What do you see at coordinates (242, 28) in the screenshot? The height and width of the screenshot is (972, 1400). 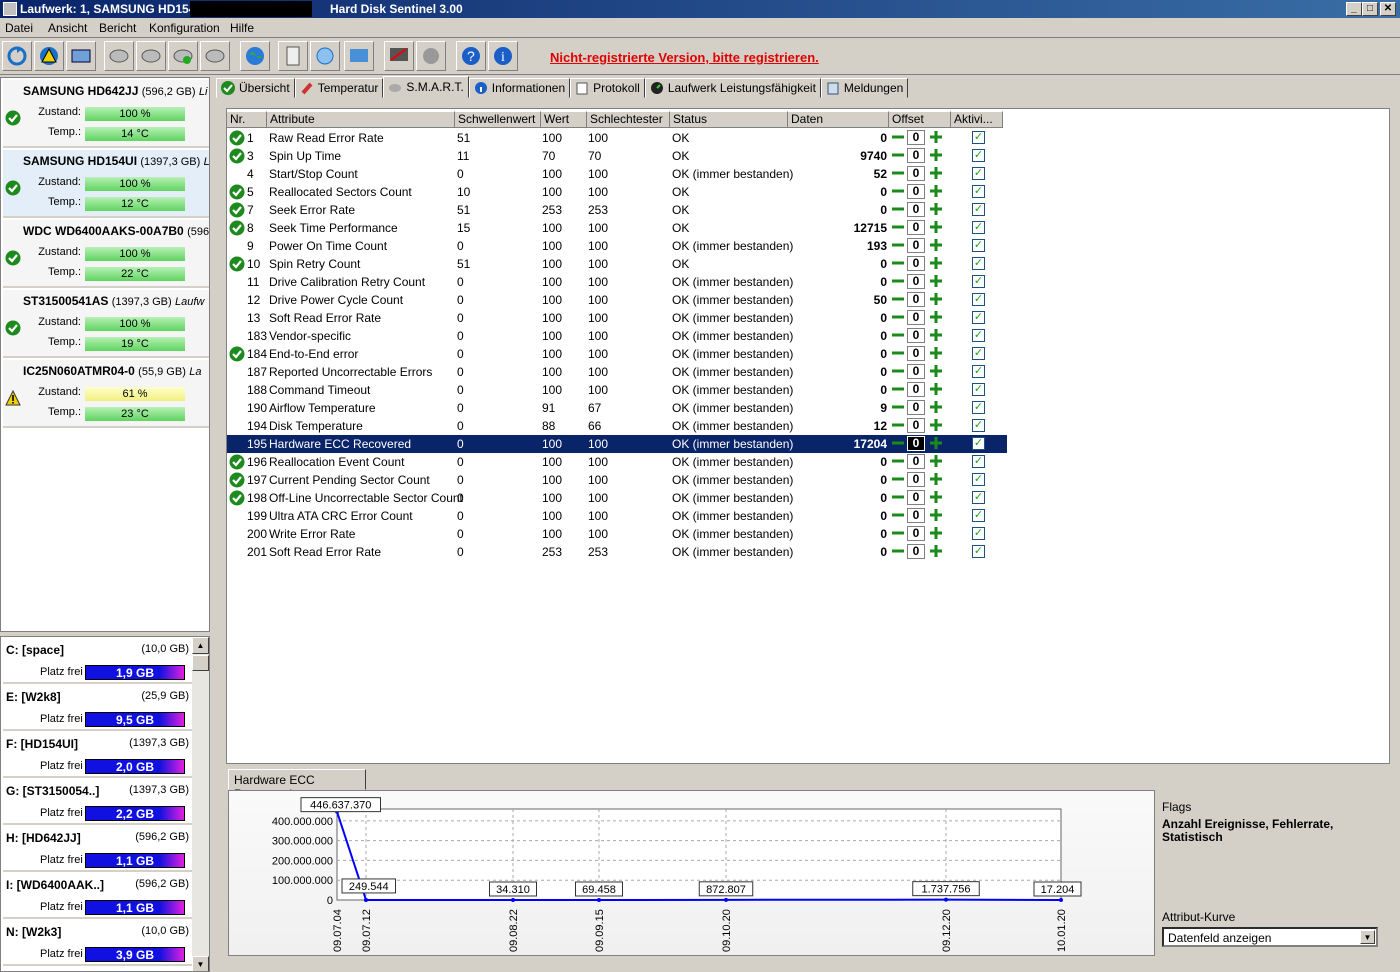 I see `menu-hilfe: Hilfe` at bounding box center [242, 28].